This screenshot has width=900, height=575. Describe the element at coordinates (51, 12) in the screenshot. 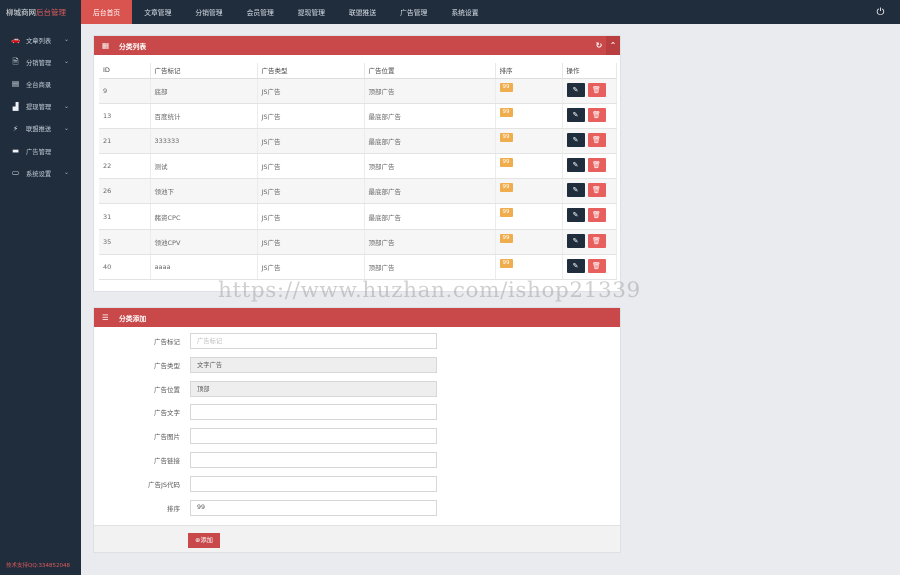

I see `brand-suffix: 后台管理` at that location.